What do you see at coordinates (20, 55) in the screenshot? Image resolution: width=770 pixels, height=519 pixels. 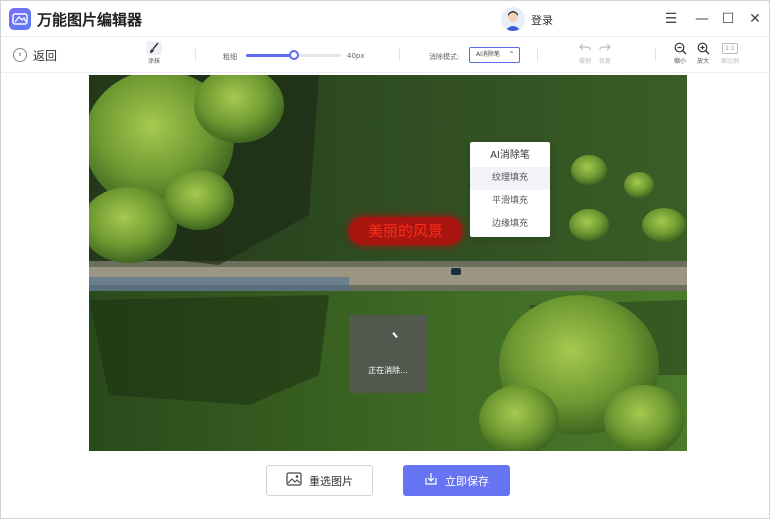 I see `chevron-left-icon: ‹` at bounding box center [20, 55].